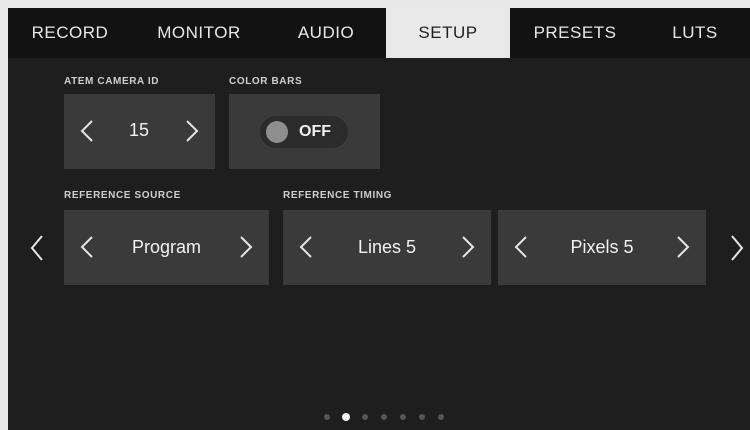 The image size is (750, 430). I want to click on reference-source-value: Program, so click(166, 247).